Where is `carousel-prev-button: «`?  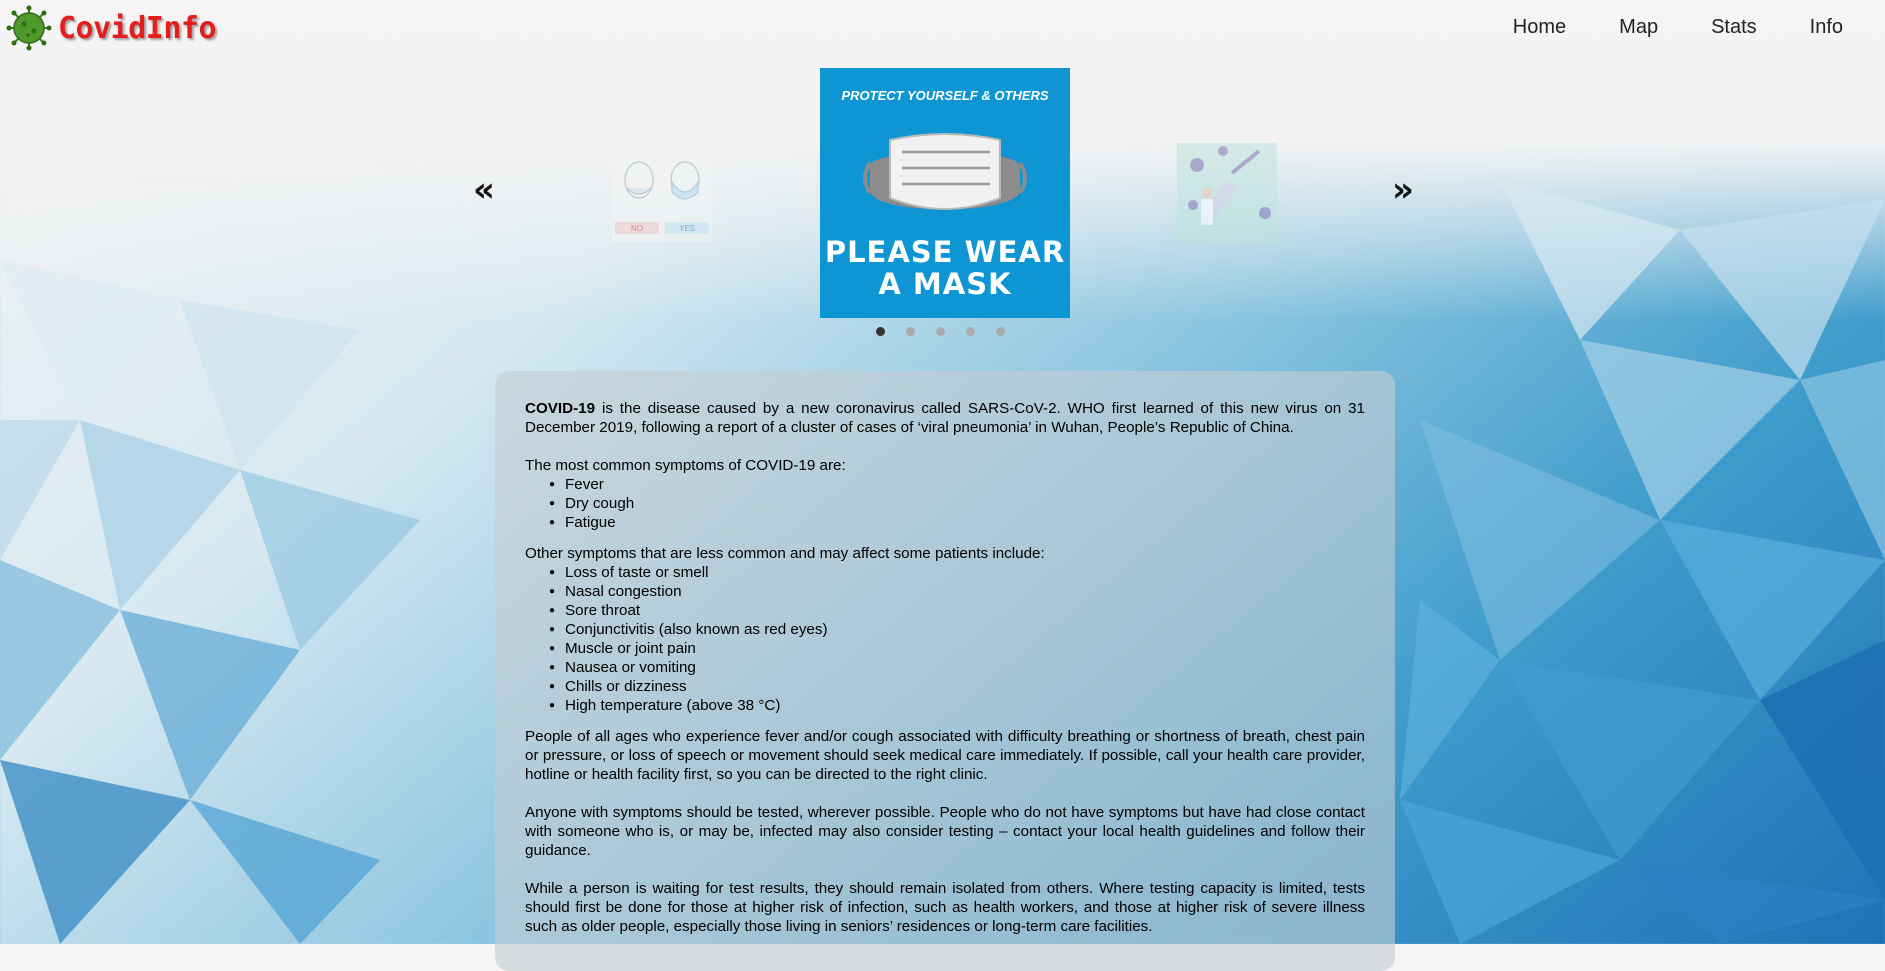 carousel-prev-button: « is located at coordinates (484, 190).